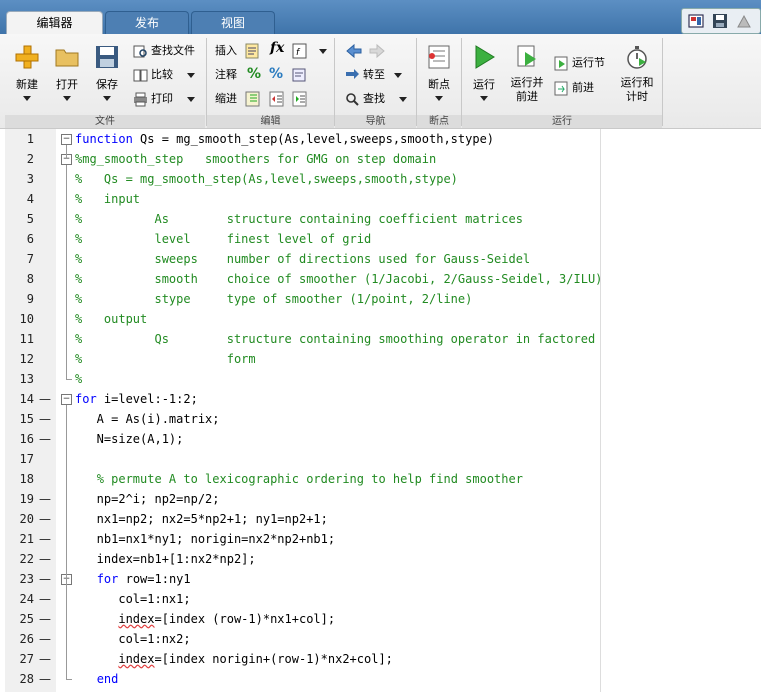  Describe the element at coordinates (226, 75) in the screenshot. I see `comment-button: 注释` at that location.